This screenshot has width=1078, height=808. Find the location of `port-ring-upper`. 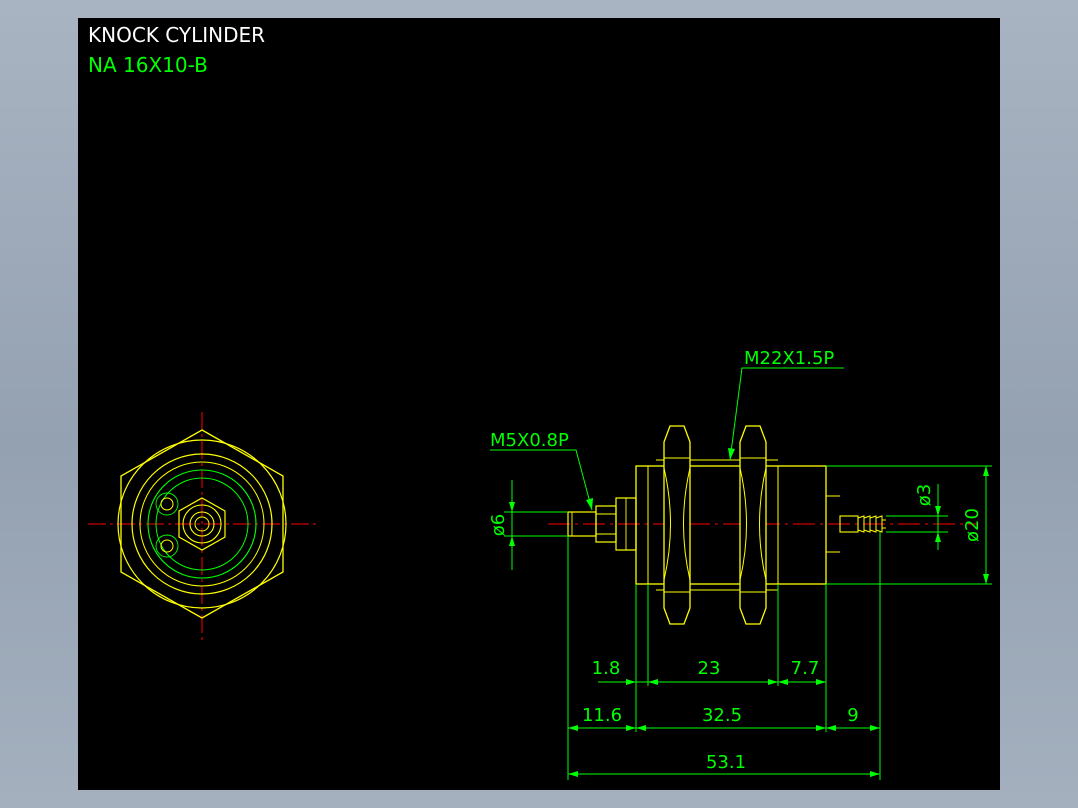

port-ring-upper is located at coordinates (167, 504).